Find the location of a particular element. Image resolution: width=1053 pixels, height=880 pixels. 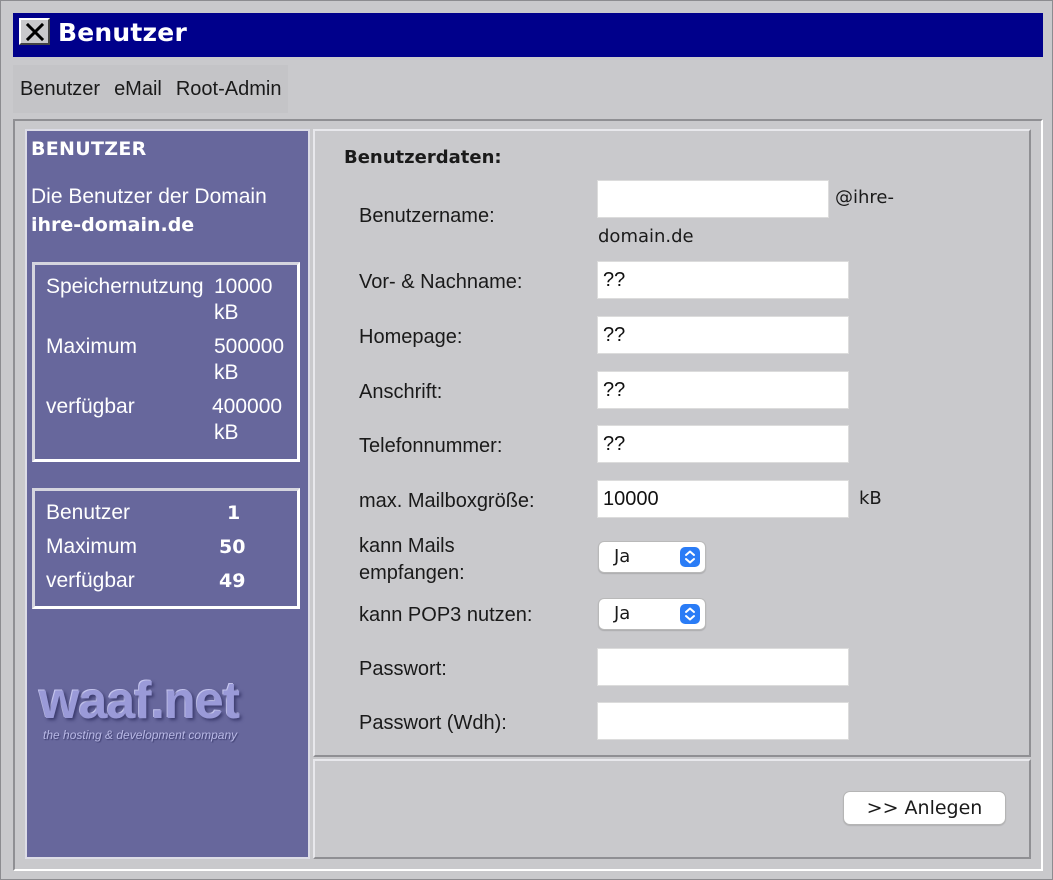

create-button: >> Anlegen is located at coordinates (924, 808).